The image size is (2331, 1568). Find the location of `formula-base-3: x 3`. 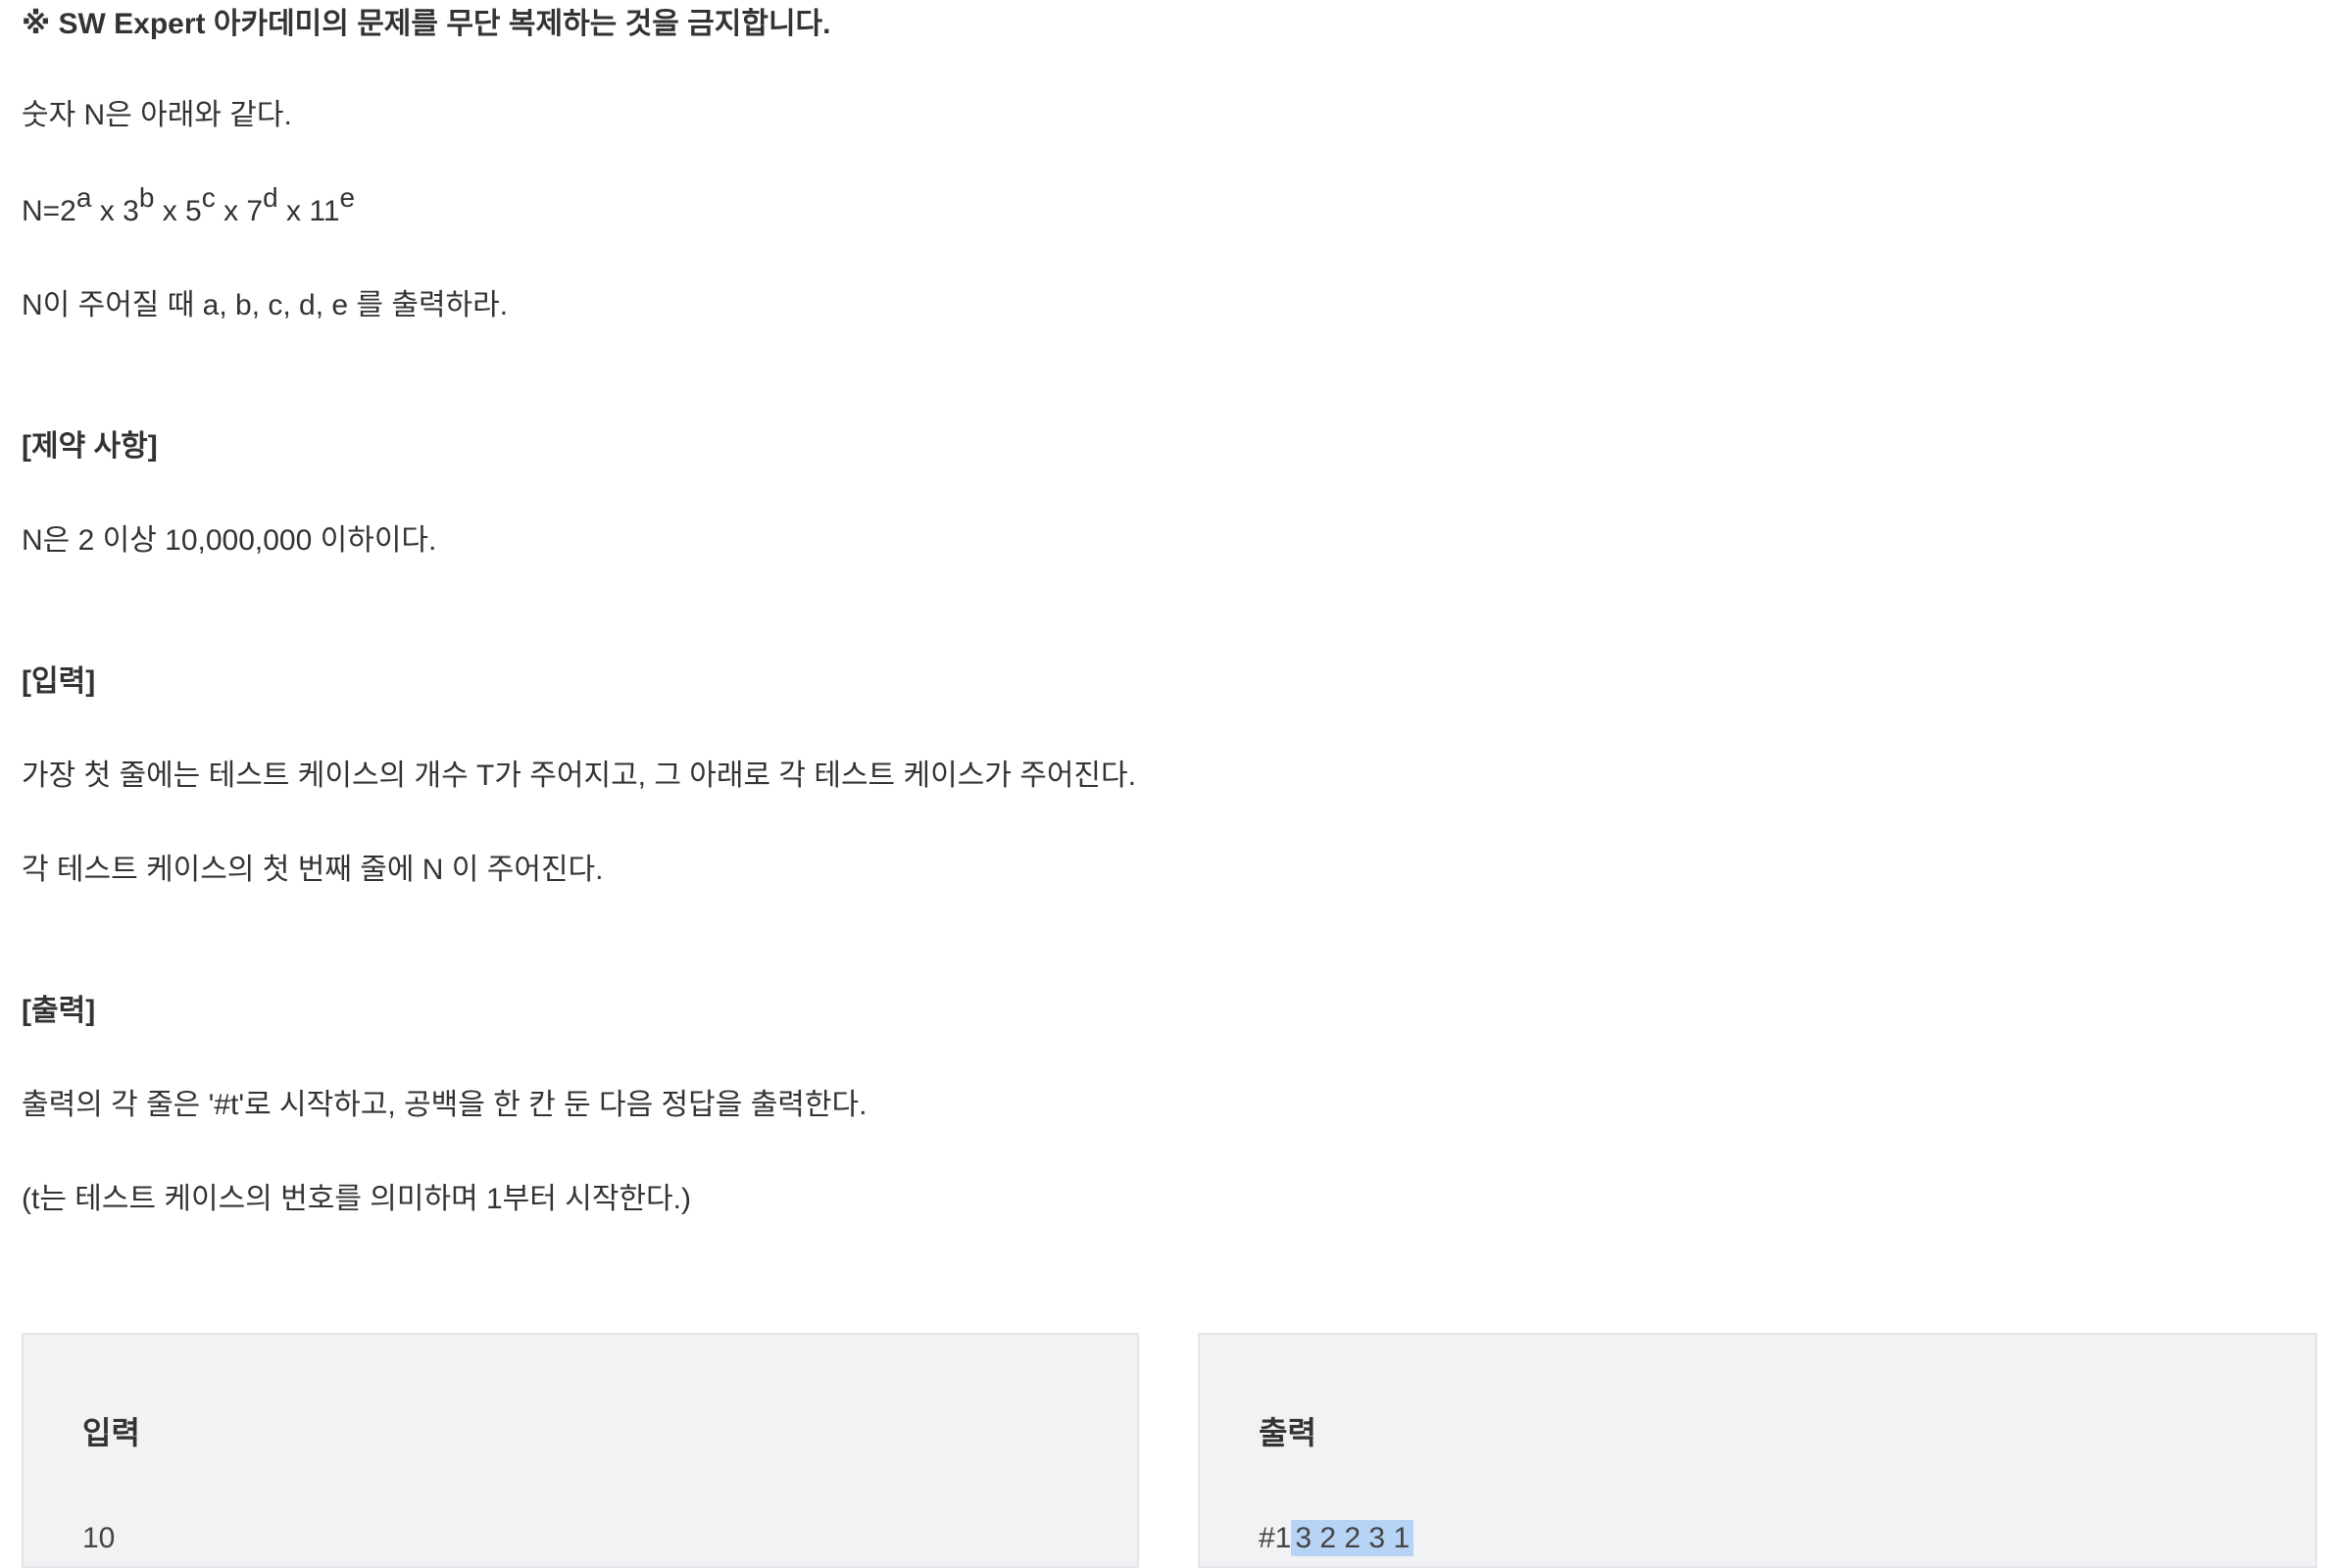

formula-base-3: x 3 is located at coordinates (115, 211).